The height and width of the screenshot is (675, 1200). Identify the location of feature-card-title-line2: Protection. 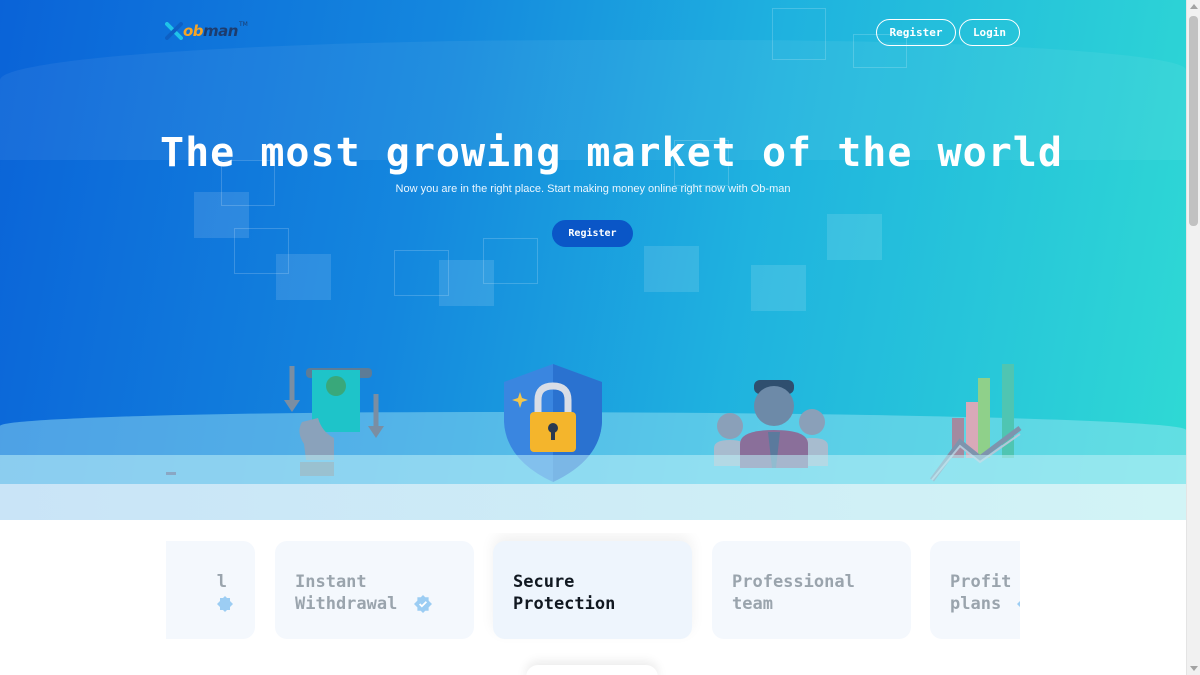
(564, 604).